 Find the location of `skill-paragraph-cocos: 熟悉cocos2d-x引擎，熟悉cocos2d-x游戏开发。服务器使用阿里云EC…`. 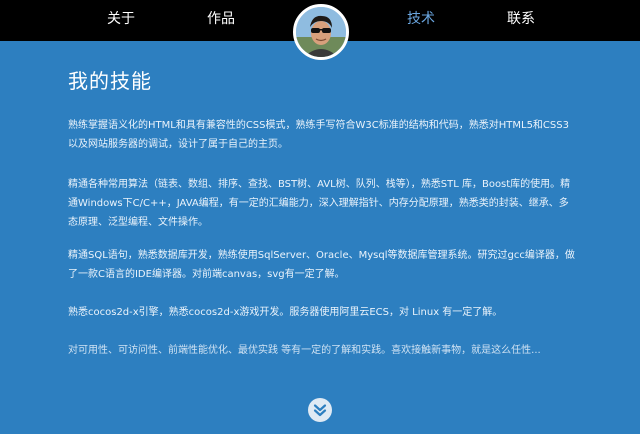

skill-paragraph-cocos: 熟悉cocos2d-x引擎，熟悉cocos2d-x游戏开发。服务器使用阿里云EC… is located at coordinates (285, 312).